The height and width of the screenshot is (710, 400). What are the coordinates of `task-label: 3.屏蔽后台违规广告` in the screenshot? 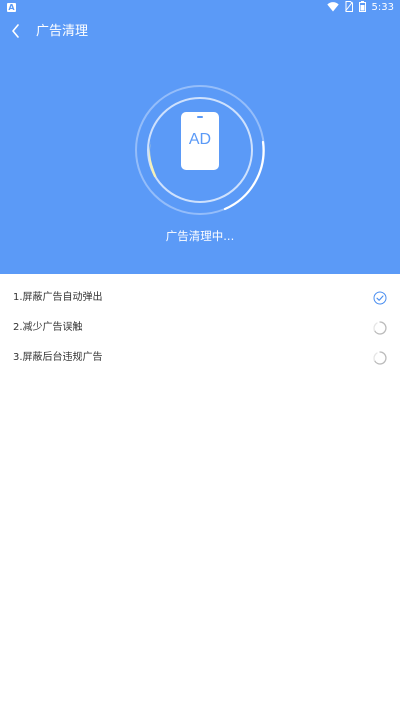 It's located at (58, 357).